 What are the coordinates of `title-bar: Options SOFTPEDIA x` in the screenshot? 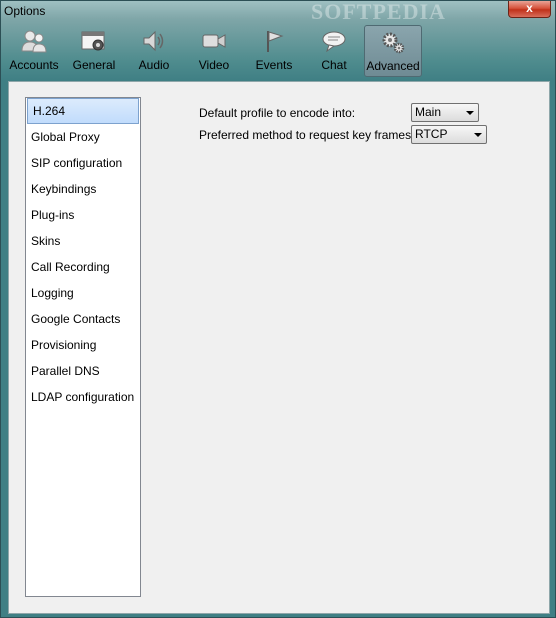 It's located at (278, 12).